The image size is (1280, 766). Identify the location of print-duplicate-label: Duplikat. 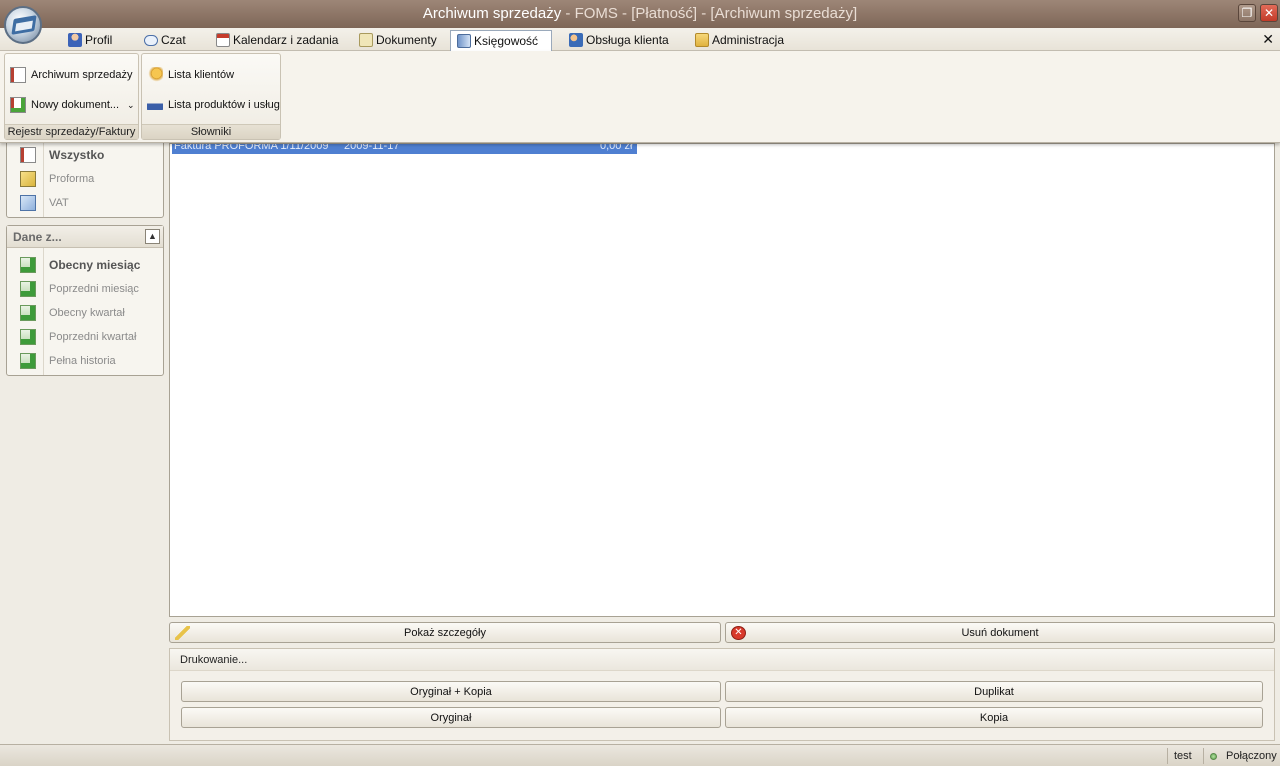
(994, 691).